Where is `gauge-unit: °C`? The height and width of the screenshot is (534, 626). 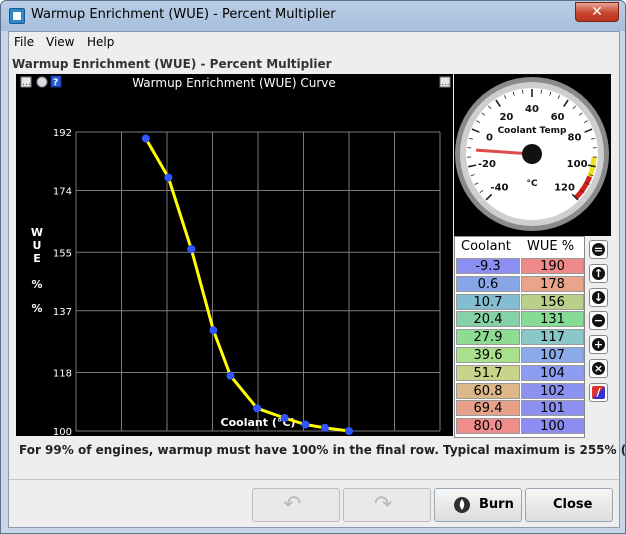 gauge-unit: °C is located at coordinates (532, 184).